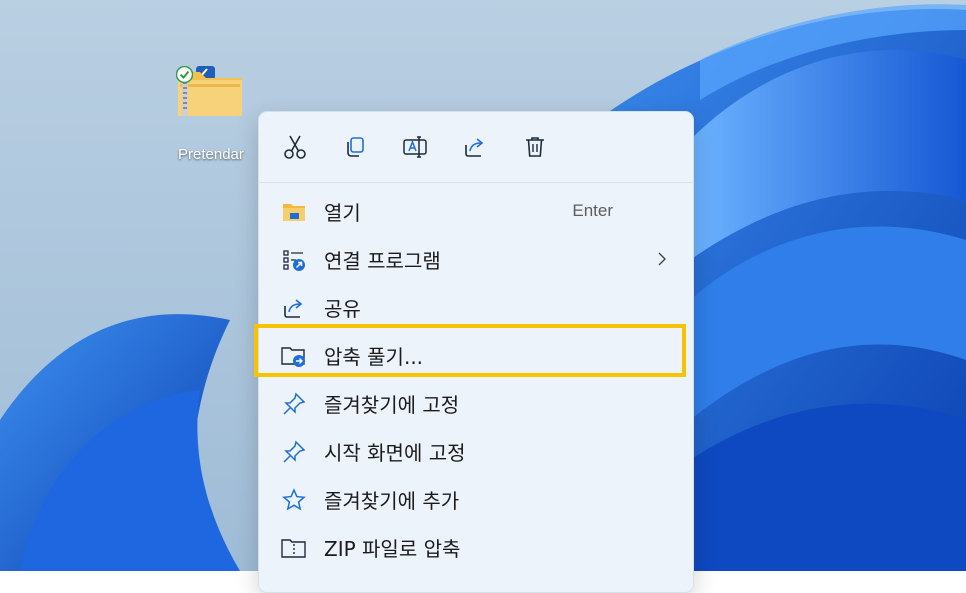 The height and width of the screenshot is (593, 966). Describe the element at coordinates (476, 451) in the screenshot. I see `menu-item-pin-start: 시작 화면에 고정` at that location.